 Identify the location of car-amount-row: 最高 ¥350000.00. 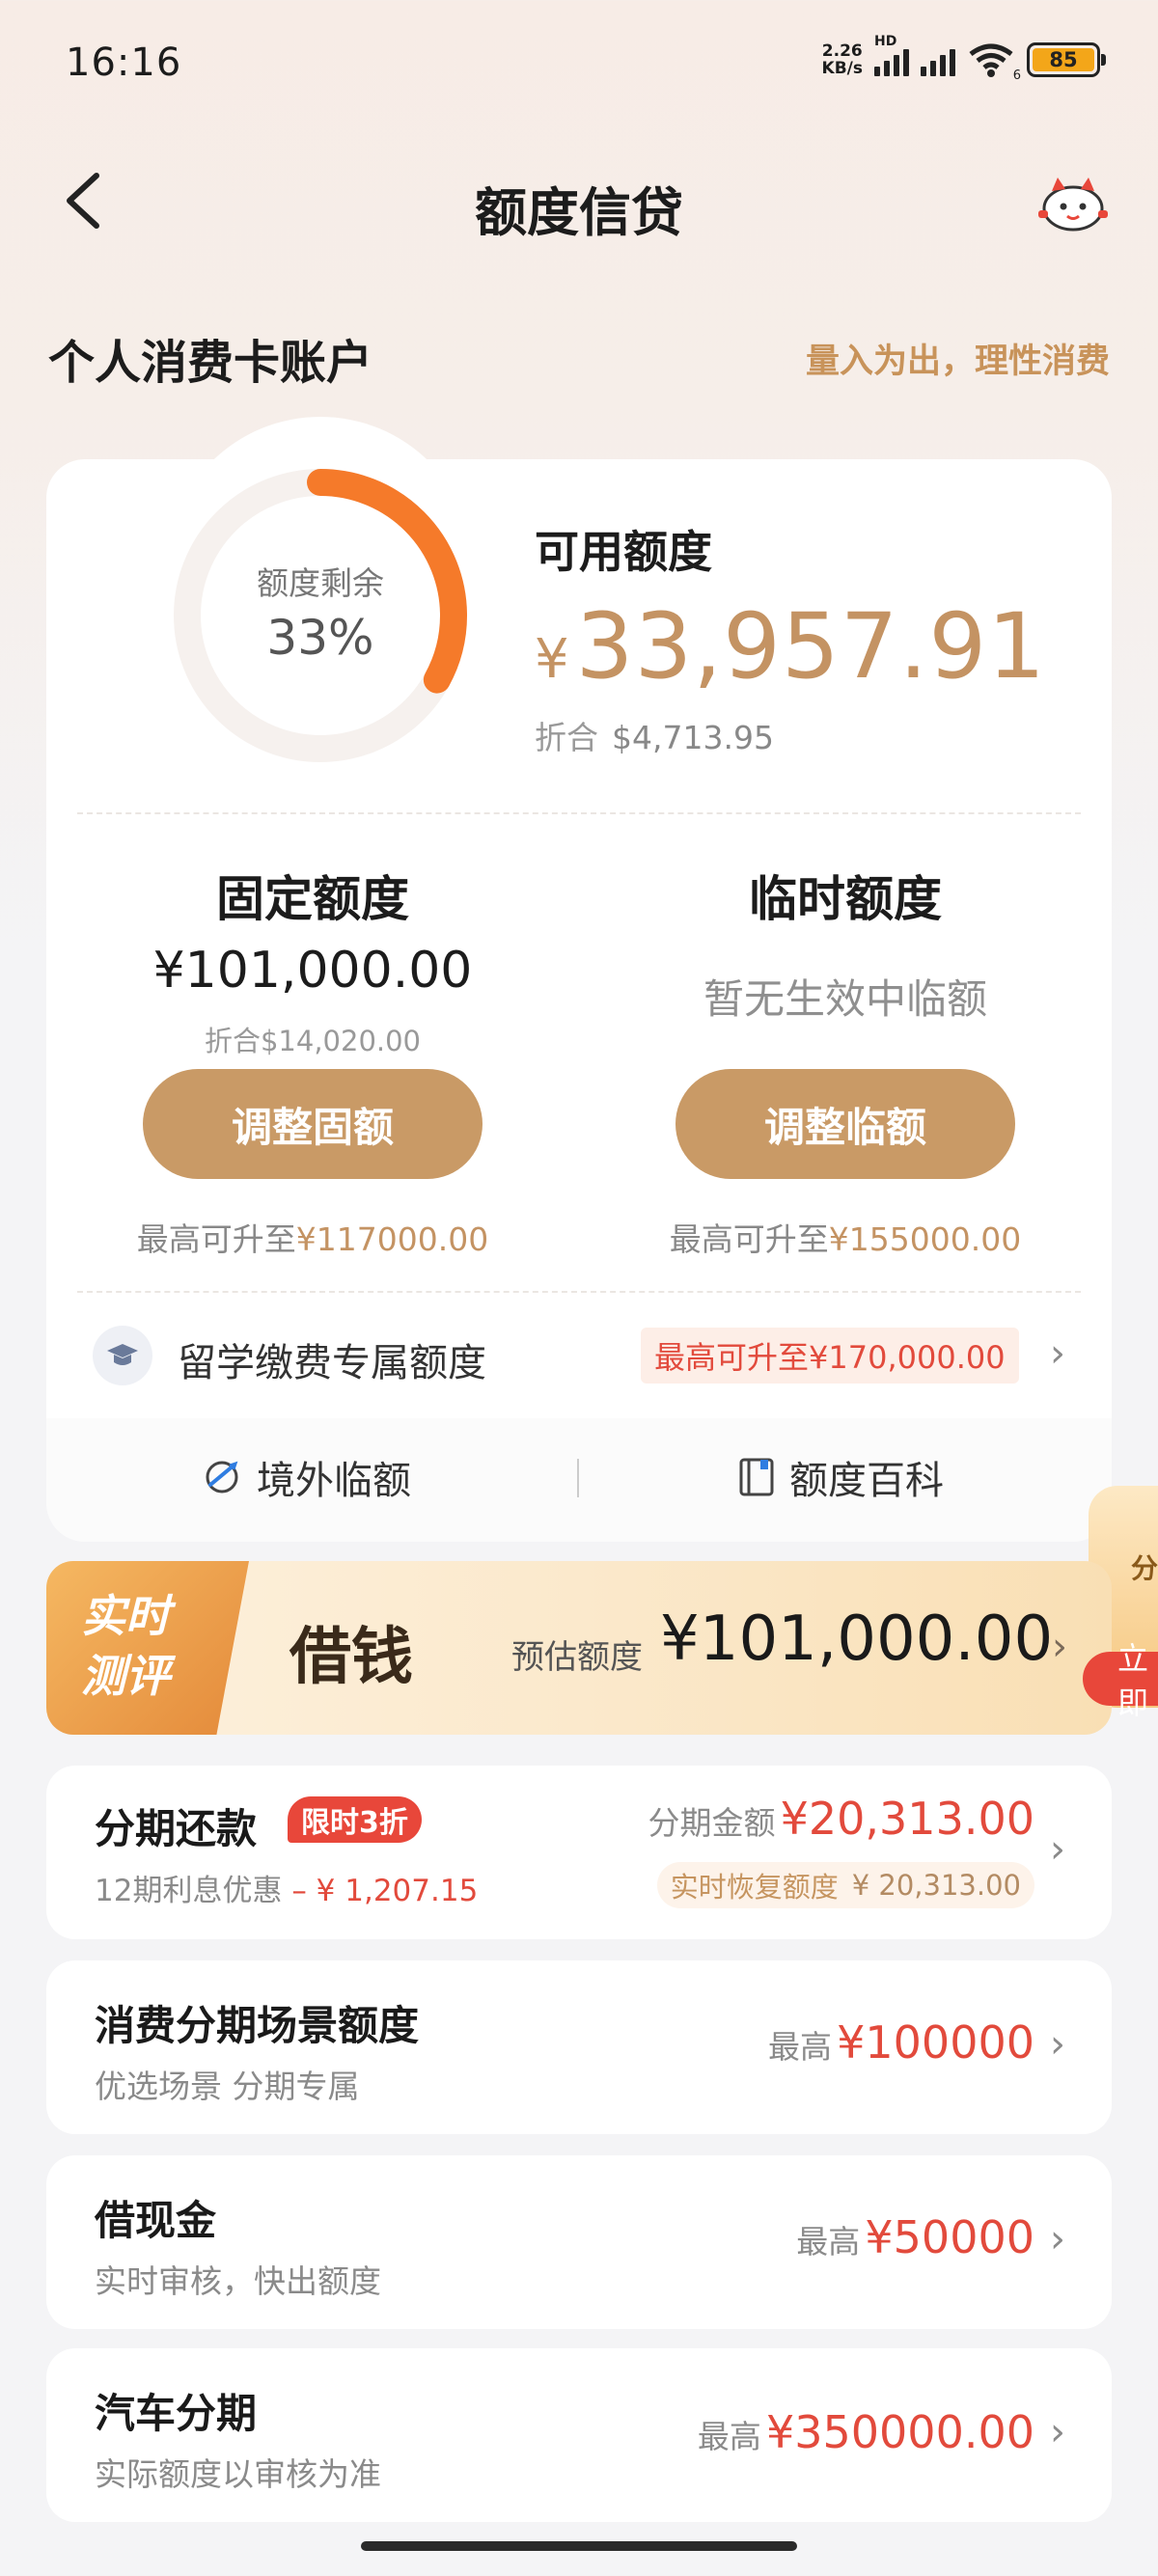
(866, 2432).